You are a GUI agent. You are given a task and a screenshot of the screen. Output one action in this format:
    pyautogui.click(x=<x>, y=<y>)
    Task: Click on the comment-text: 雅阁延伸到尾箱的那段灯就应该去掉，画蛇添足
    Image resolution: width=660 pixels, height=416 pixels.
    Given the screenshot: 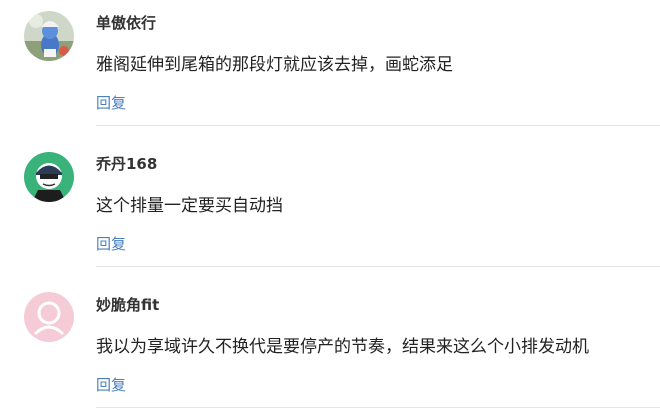 What is the action you would take?
    pyautogui.click(x=274, y=65)
    